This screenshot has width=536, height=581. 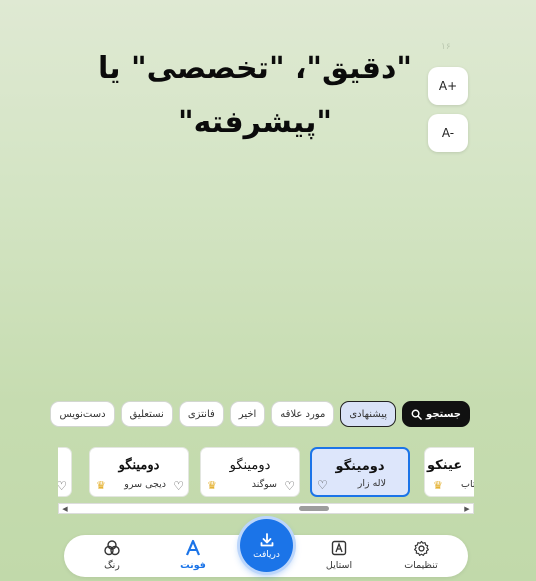 What do you see at coordinates (112, 548) in the screenshot?
I see `palette-icon` at bounding box center [112, 548].